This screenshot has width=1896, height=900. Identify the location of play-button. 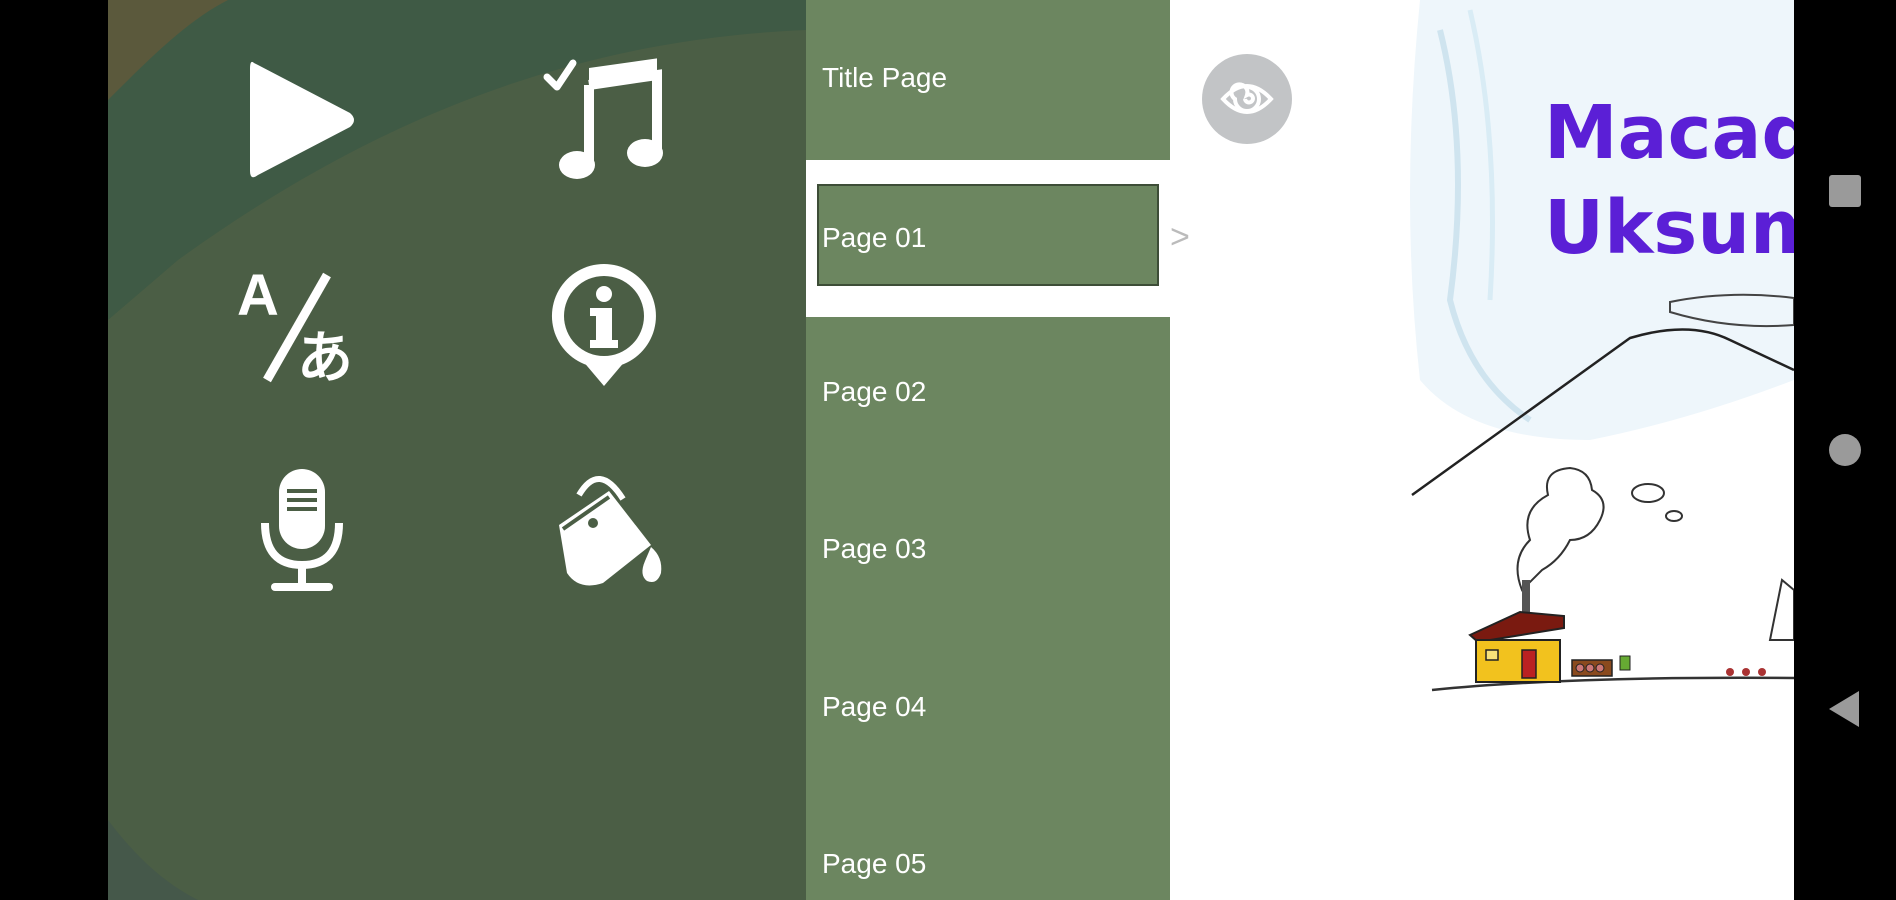
(302, 120).